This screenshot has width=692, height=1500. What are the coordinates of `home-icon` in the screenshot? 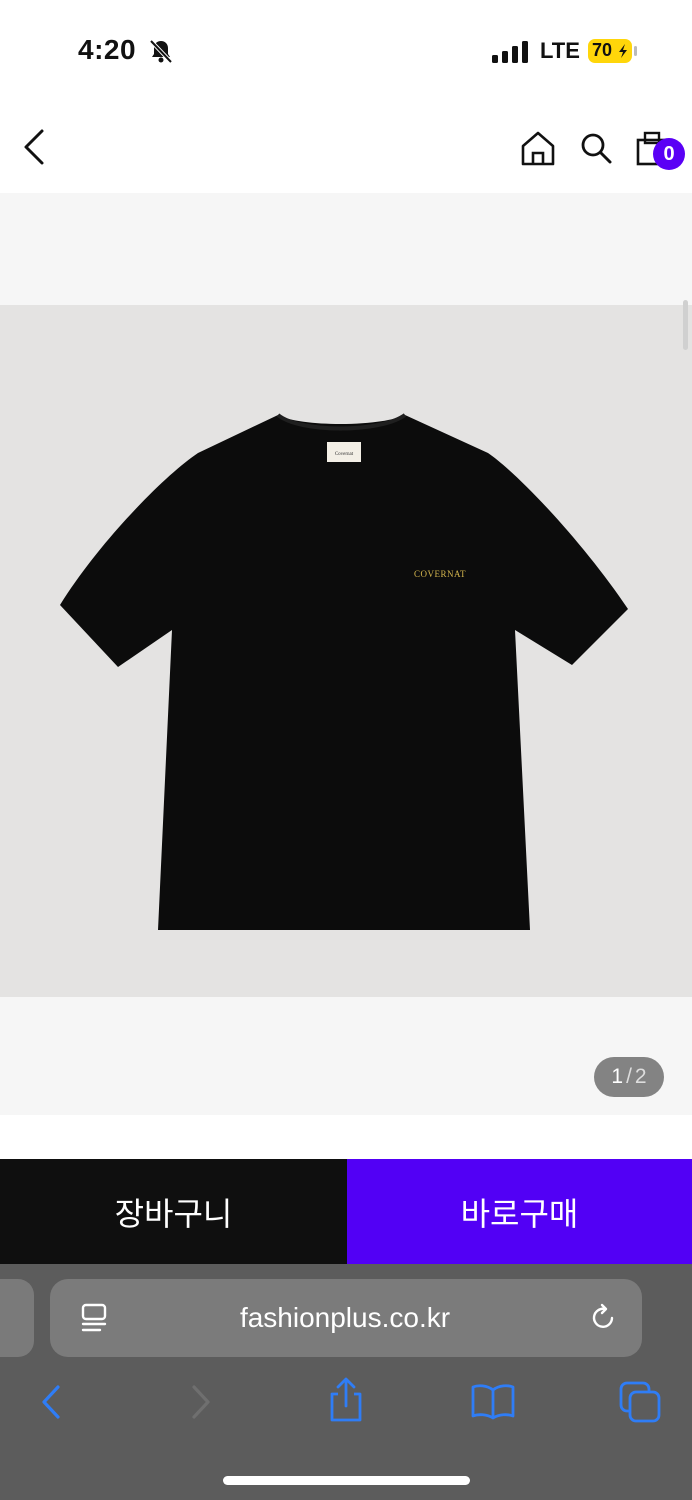 It's located at (538, 148).